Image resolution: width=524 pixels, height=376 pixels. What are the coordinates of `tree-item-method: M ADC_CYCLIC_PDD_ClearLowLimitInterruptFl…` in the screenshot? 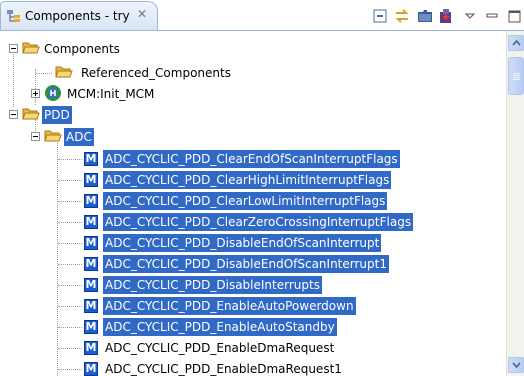 It's located at (253, 201).